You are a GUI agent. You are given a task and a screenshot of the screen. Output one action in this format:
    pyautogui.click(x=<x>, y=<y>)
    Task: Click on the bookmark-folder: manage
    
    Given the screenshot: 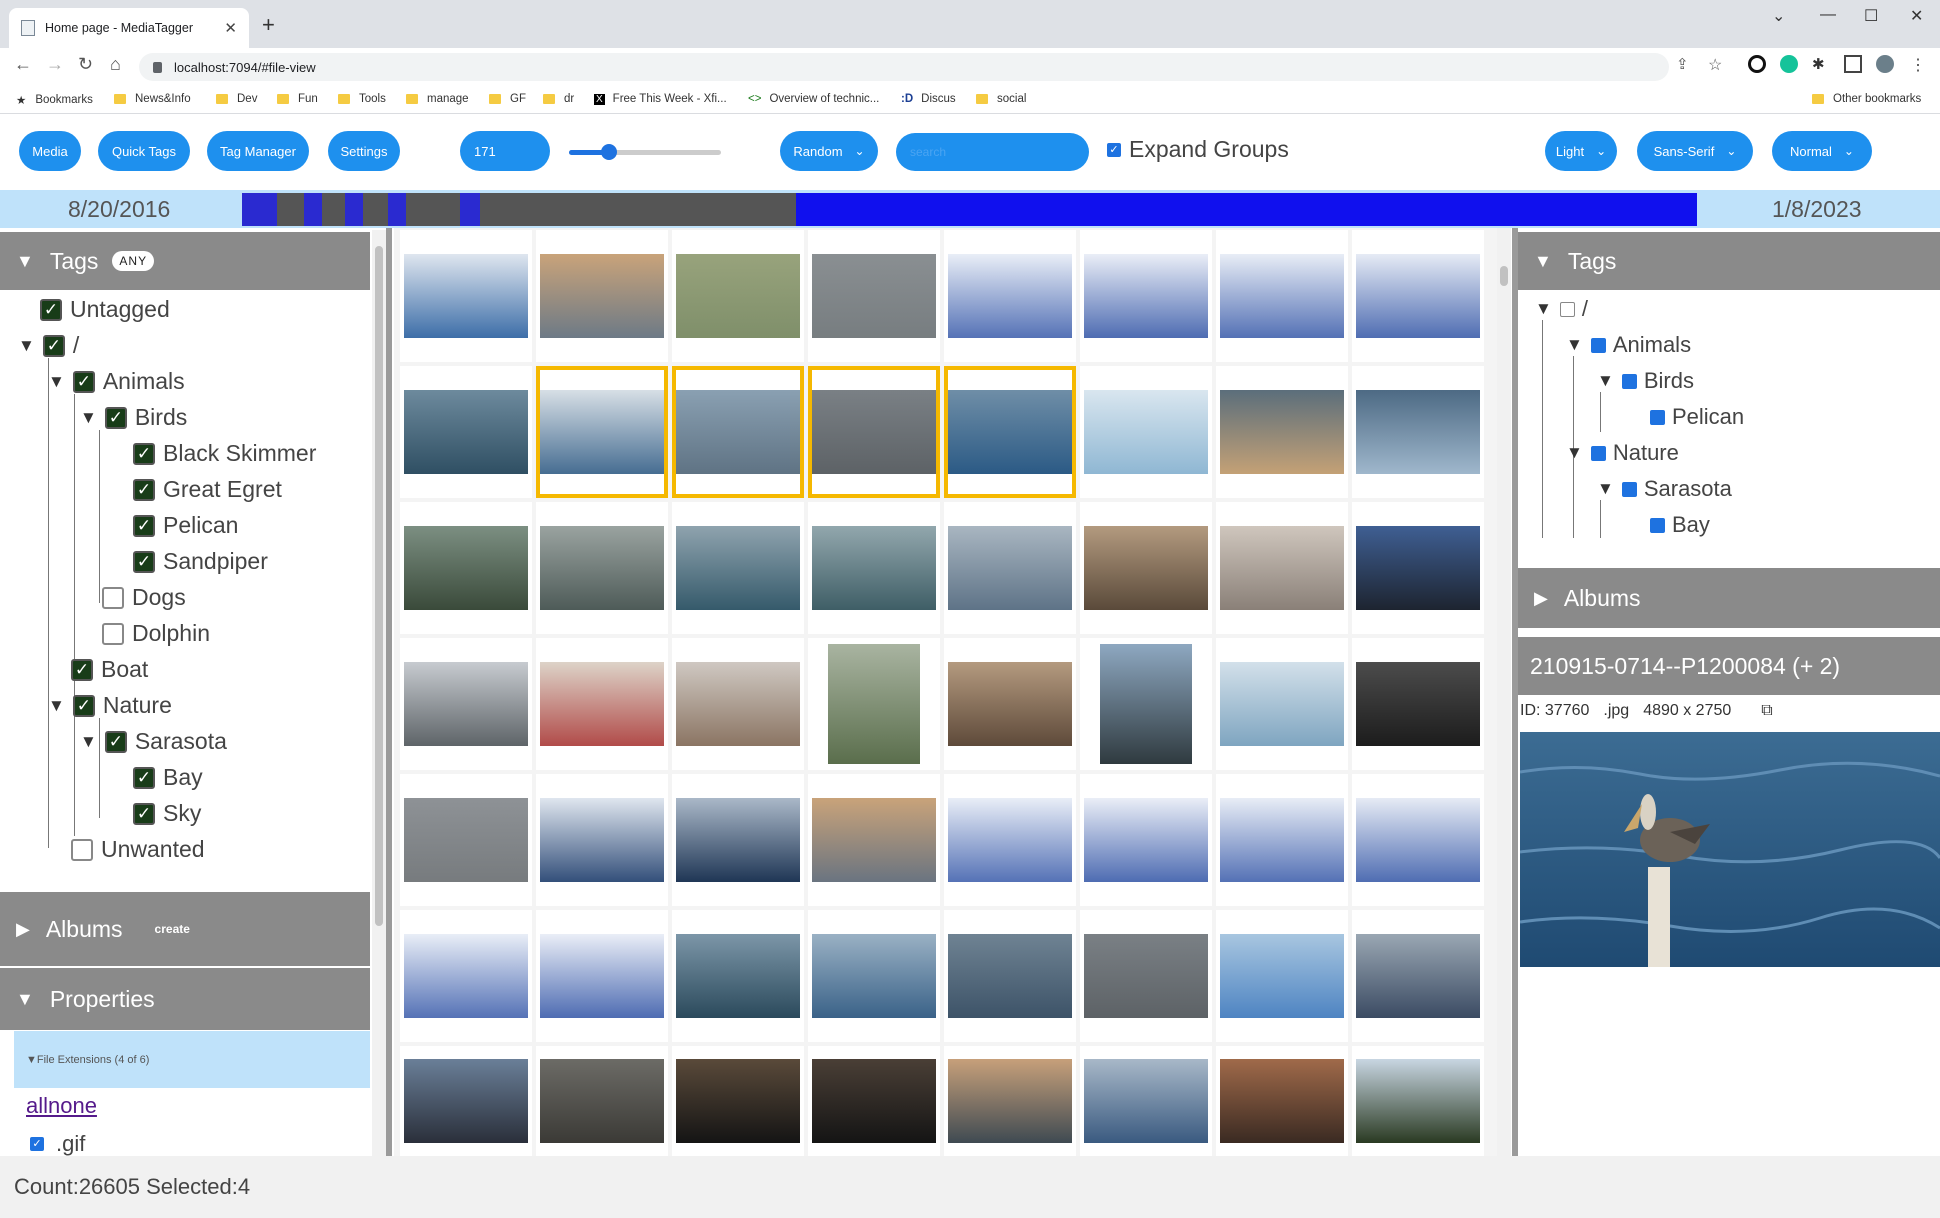 What is the action you would take?
    pyautogui.click(x=437, y=99)
    